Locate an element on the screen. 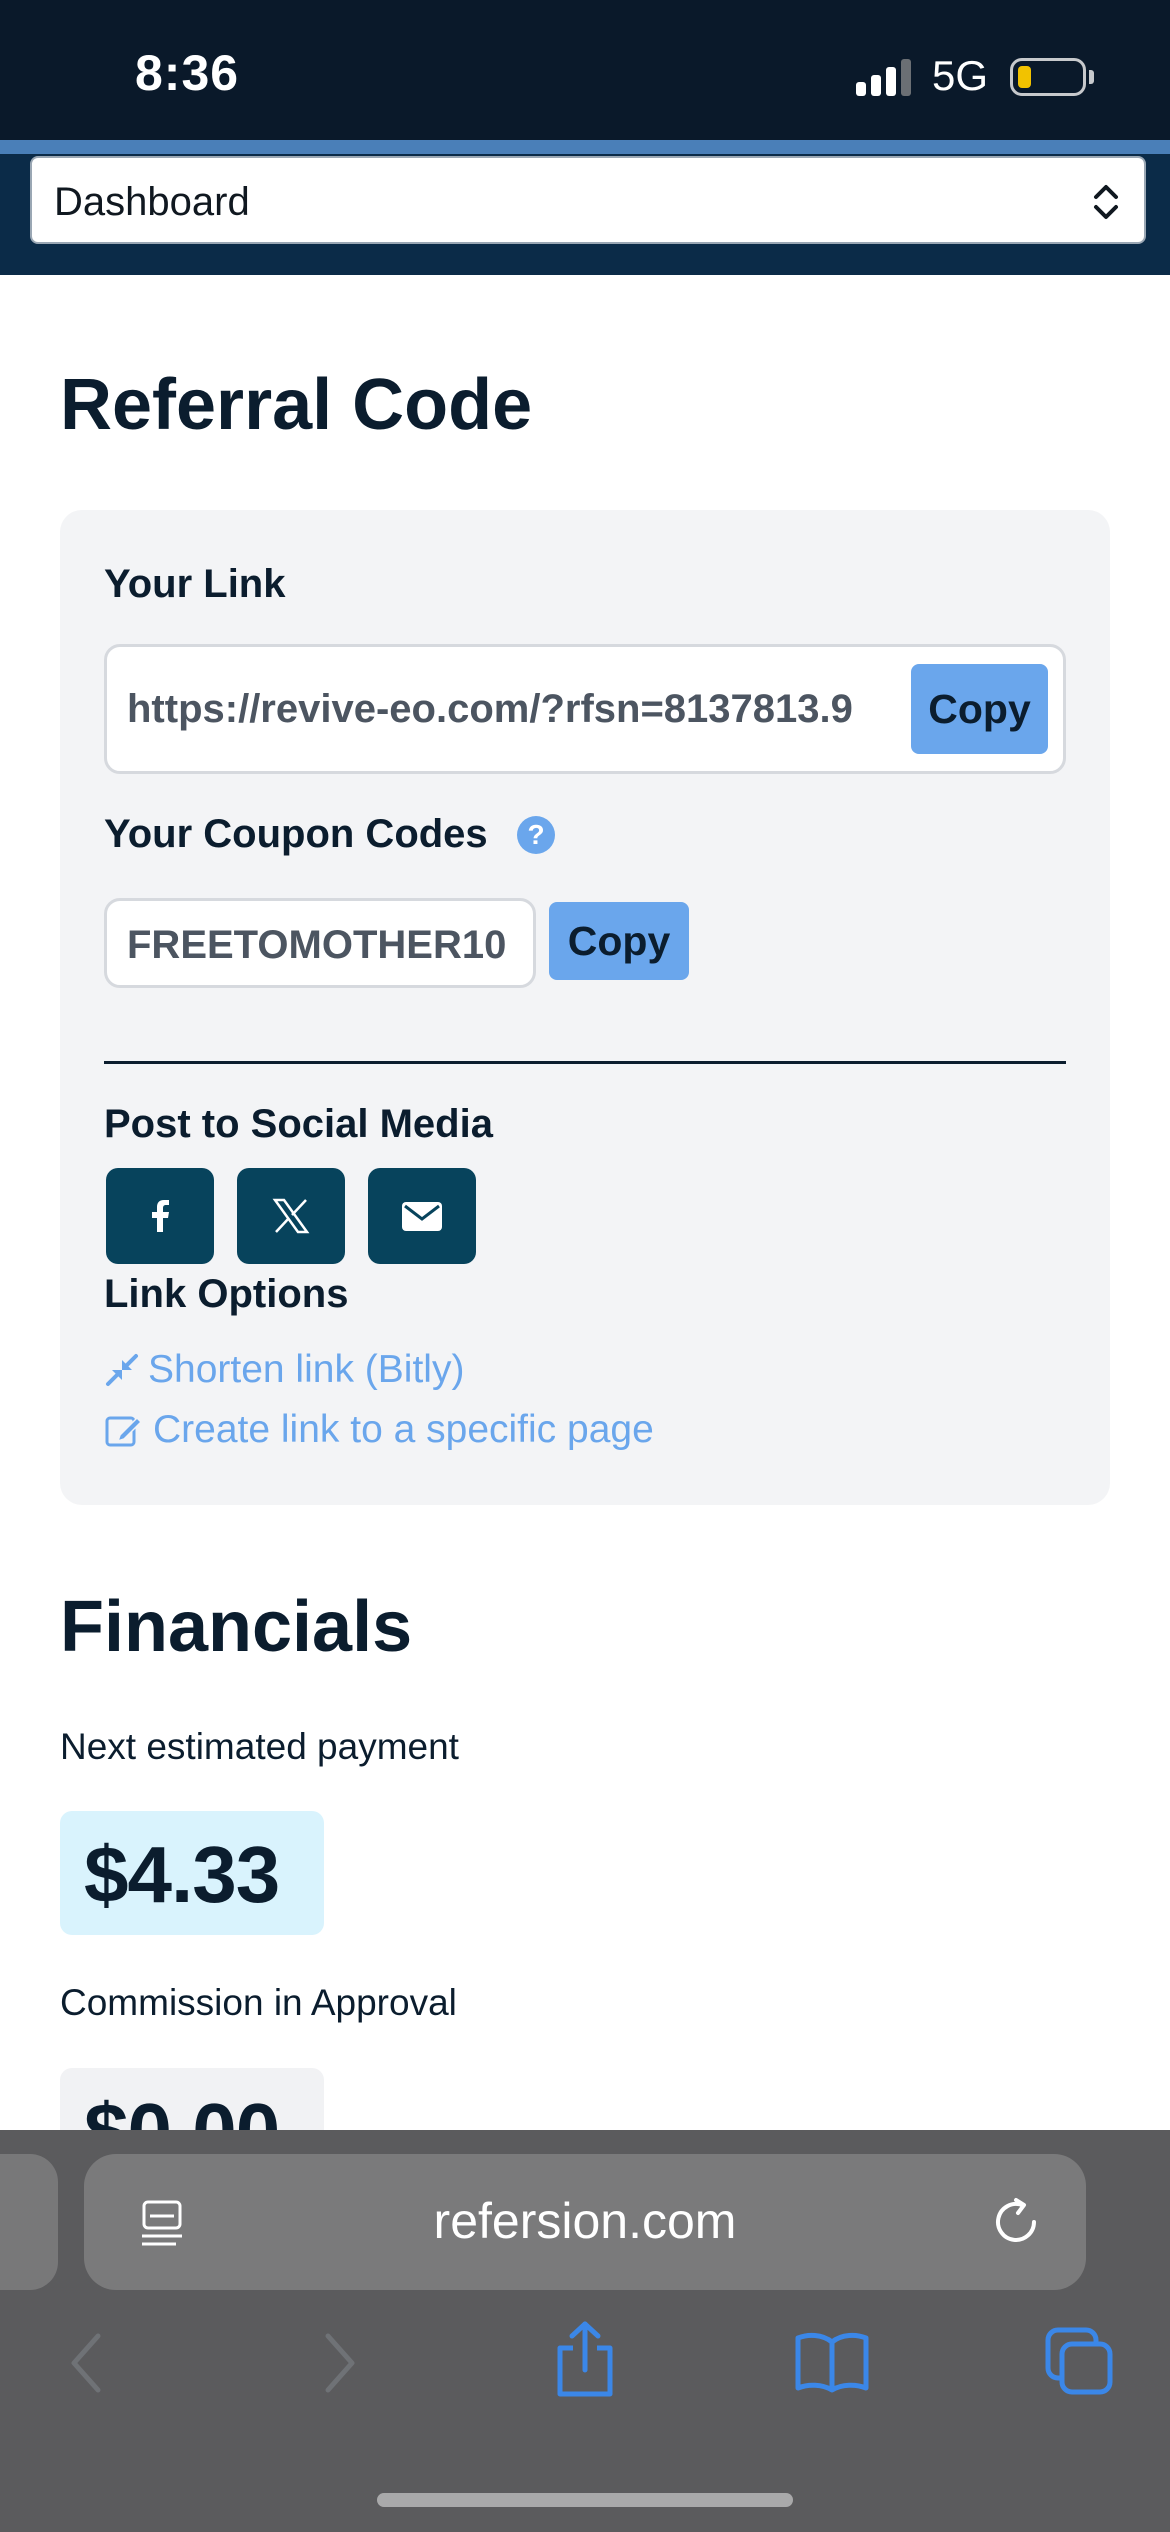 The width and height of the screenshot is (1170, 2532). x-icon is located at coordinates (291, 1216).